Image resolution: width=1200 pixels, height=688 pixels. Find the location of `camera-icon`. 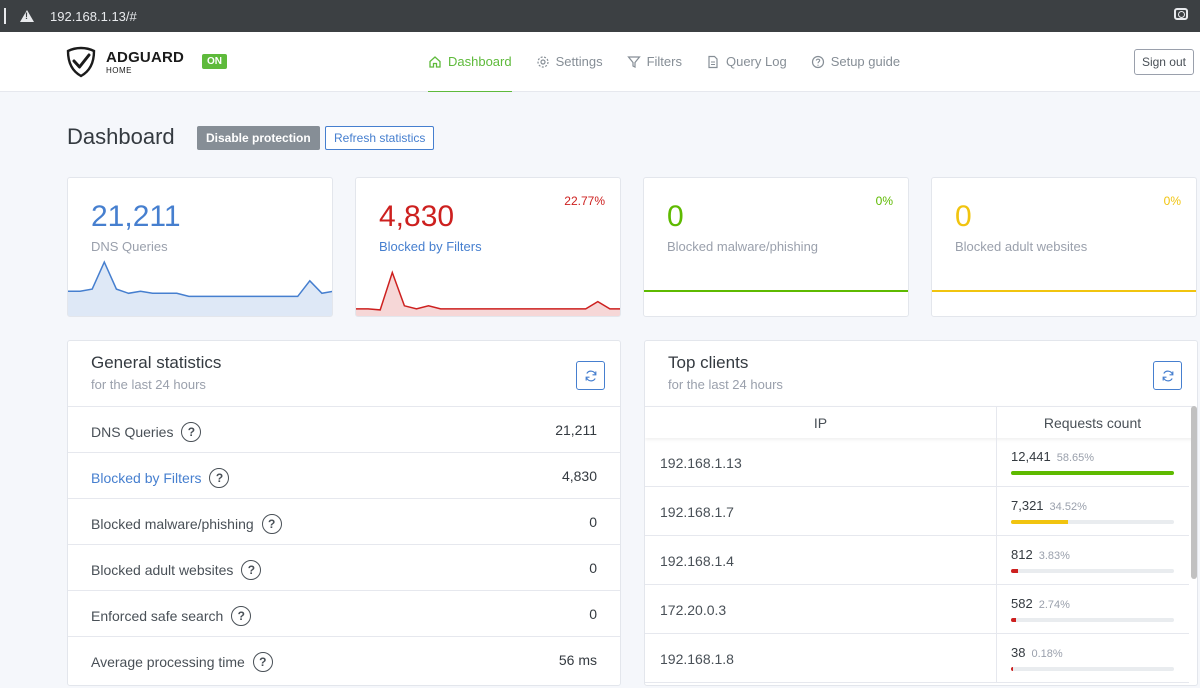

camera-icon is located at coordinates (1181, 14).